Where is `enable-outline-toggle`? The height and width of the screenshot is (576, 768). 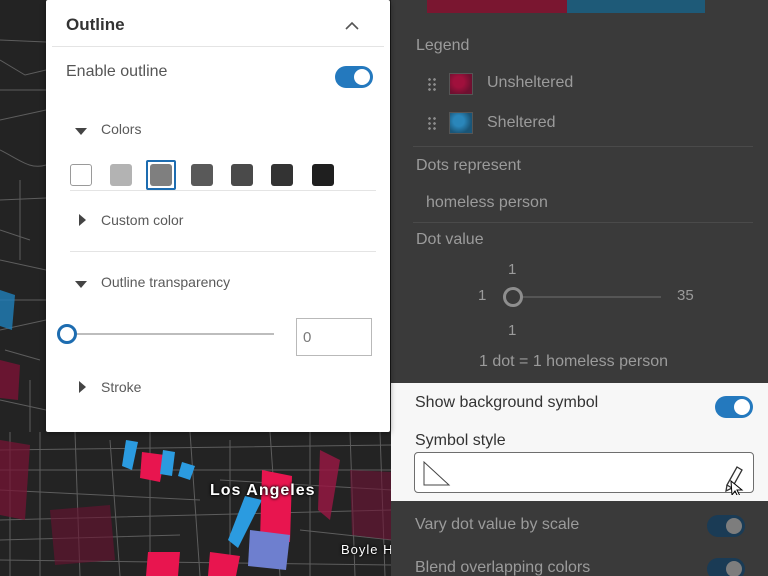
enable-outline-toggle is located at coordinates (354, 77).